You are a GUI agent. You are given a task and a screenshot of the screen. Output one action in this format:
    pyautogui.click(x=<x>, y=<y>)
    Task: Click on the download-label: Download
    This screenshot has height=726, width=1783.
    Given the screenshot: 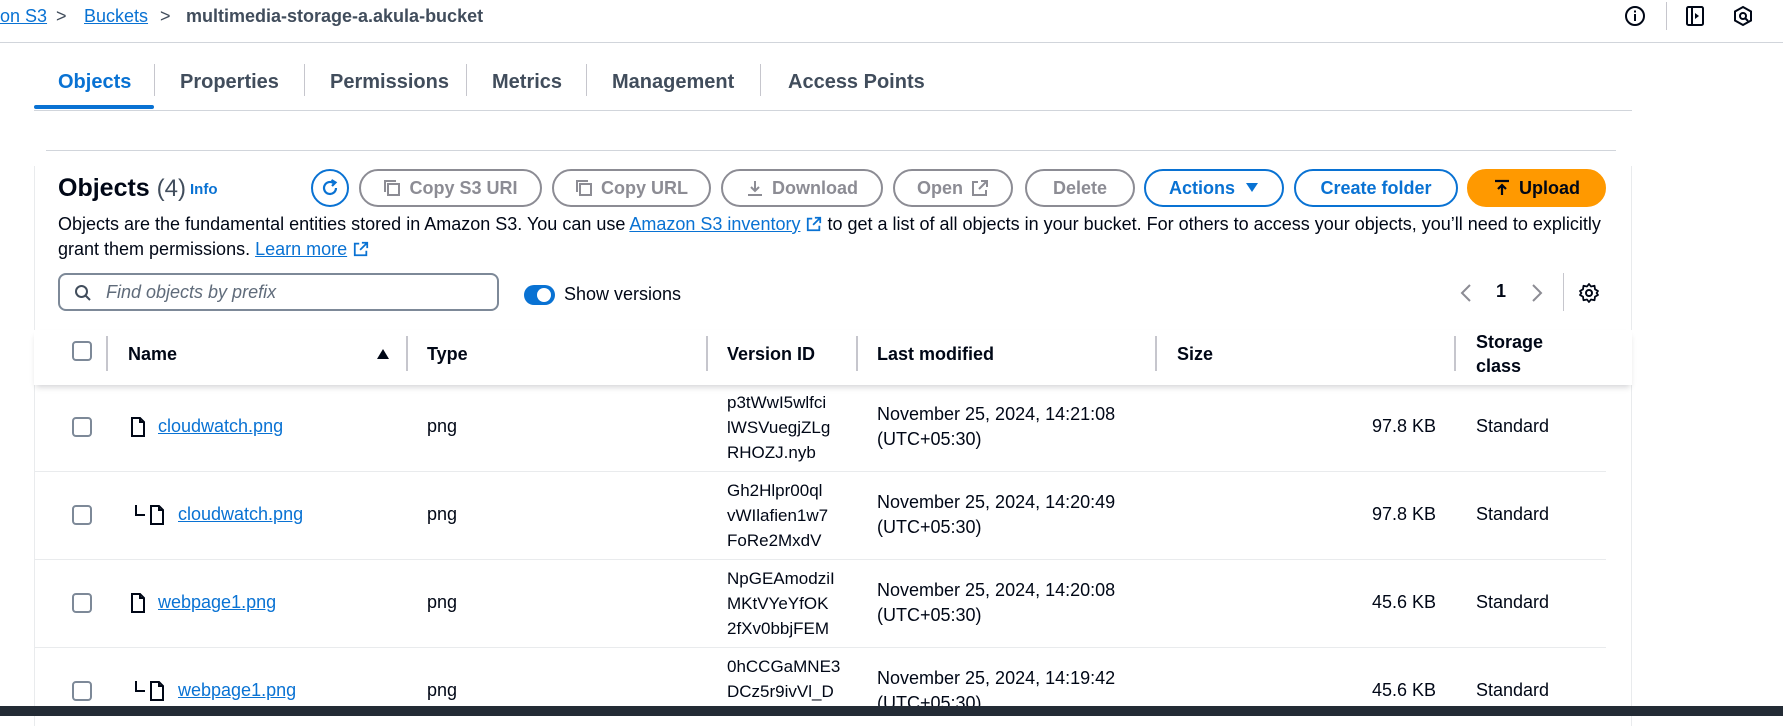 What is the action you would take?
    pyautogui.click(x=815, y=188)
    